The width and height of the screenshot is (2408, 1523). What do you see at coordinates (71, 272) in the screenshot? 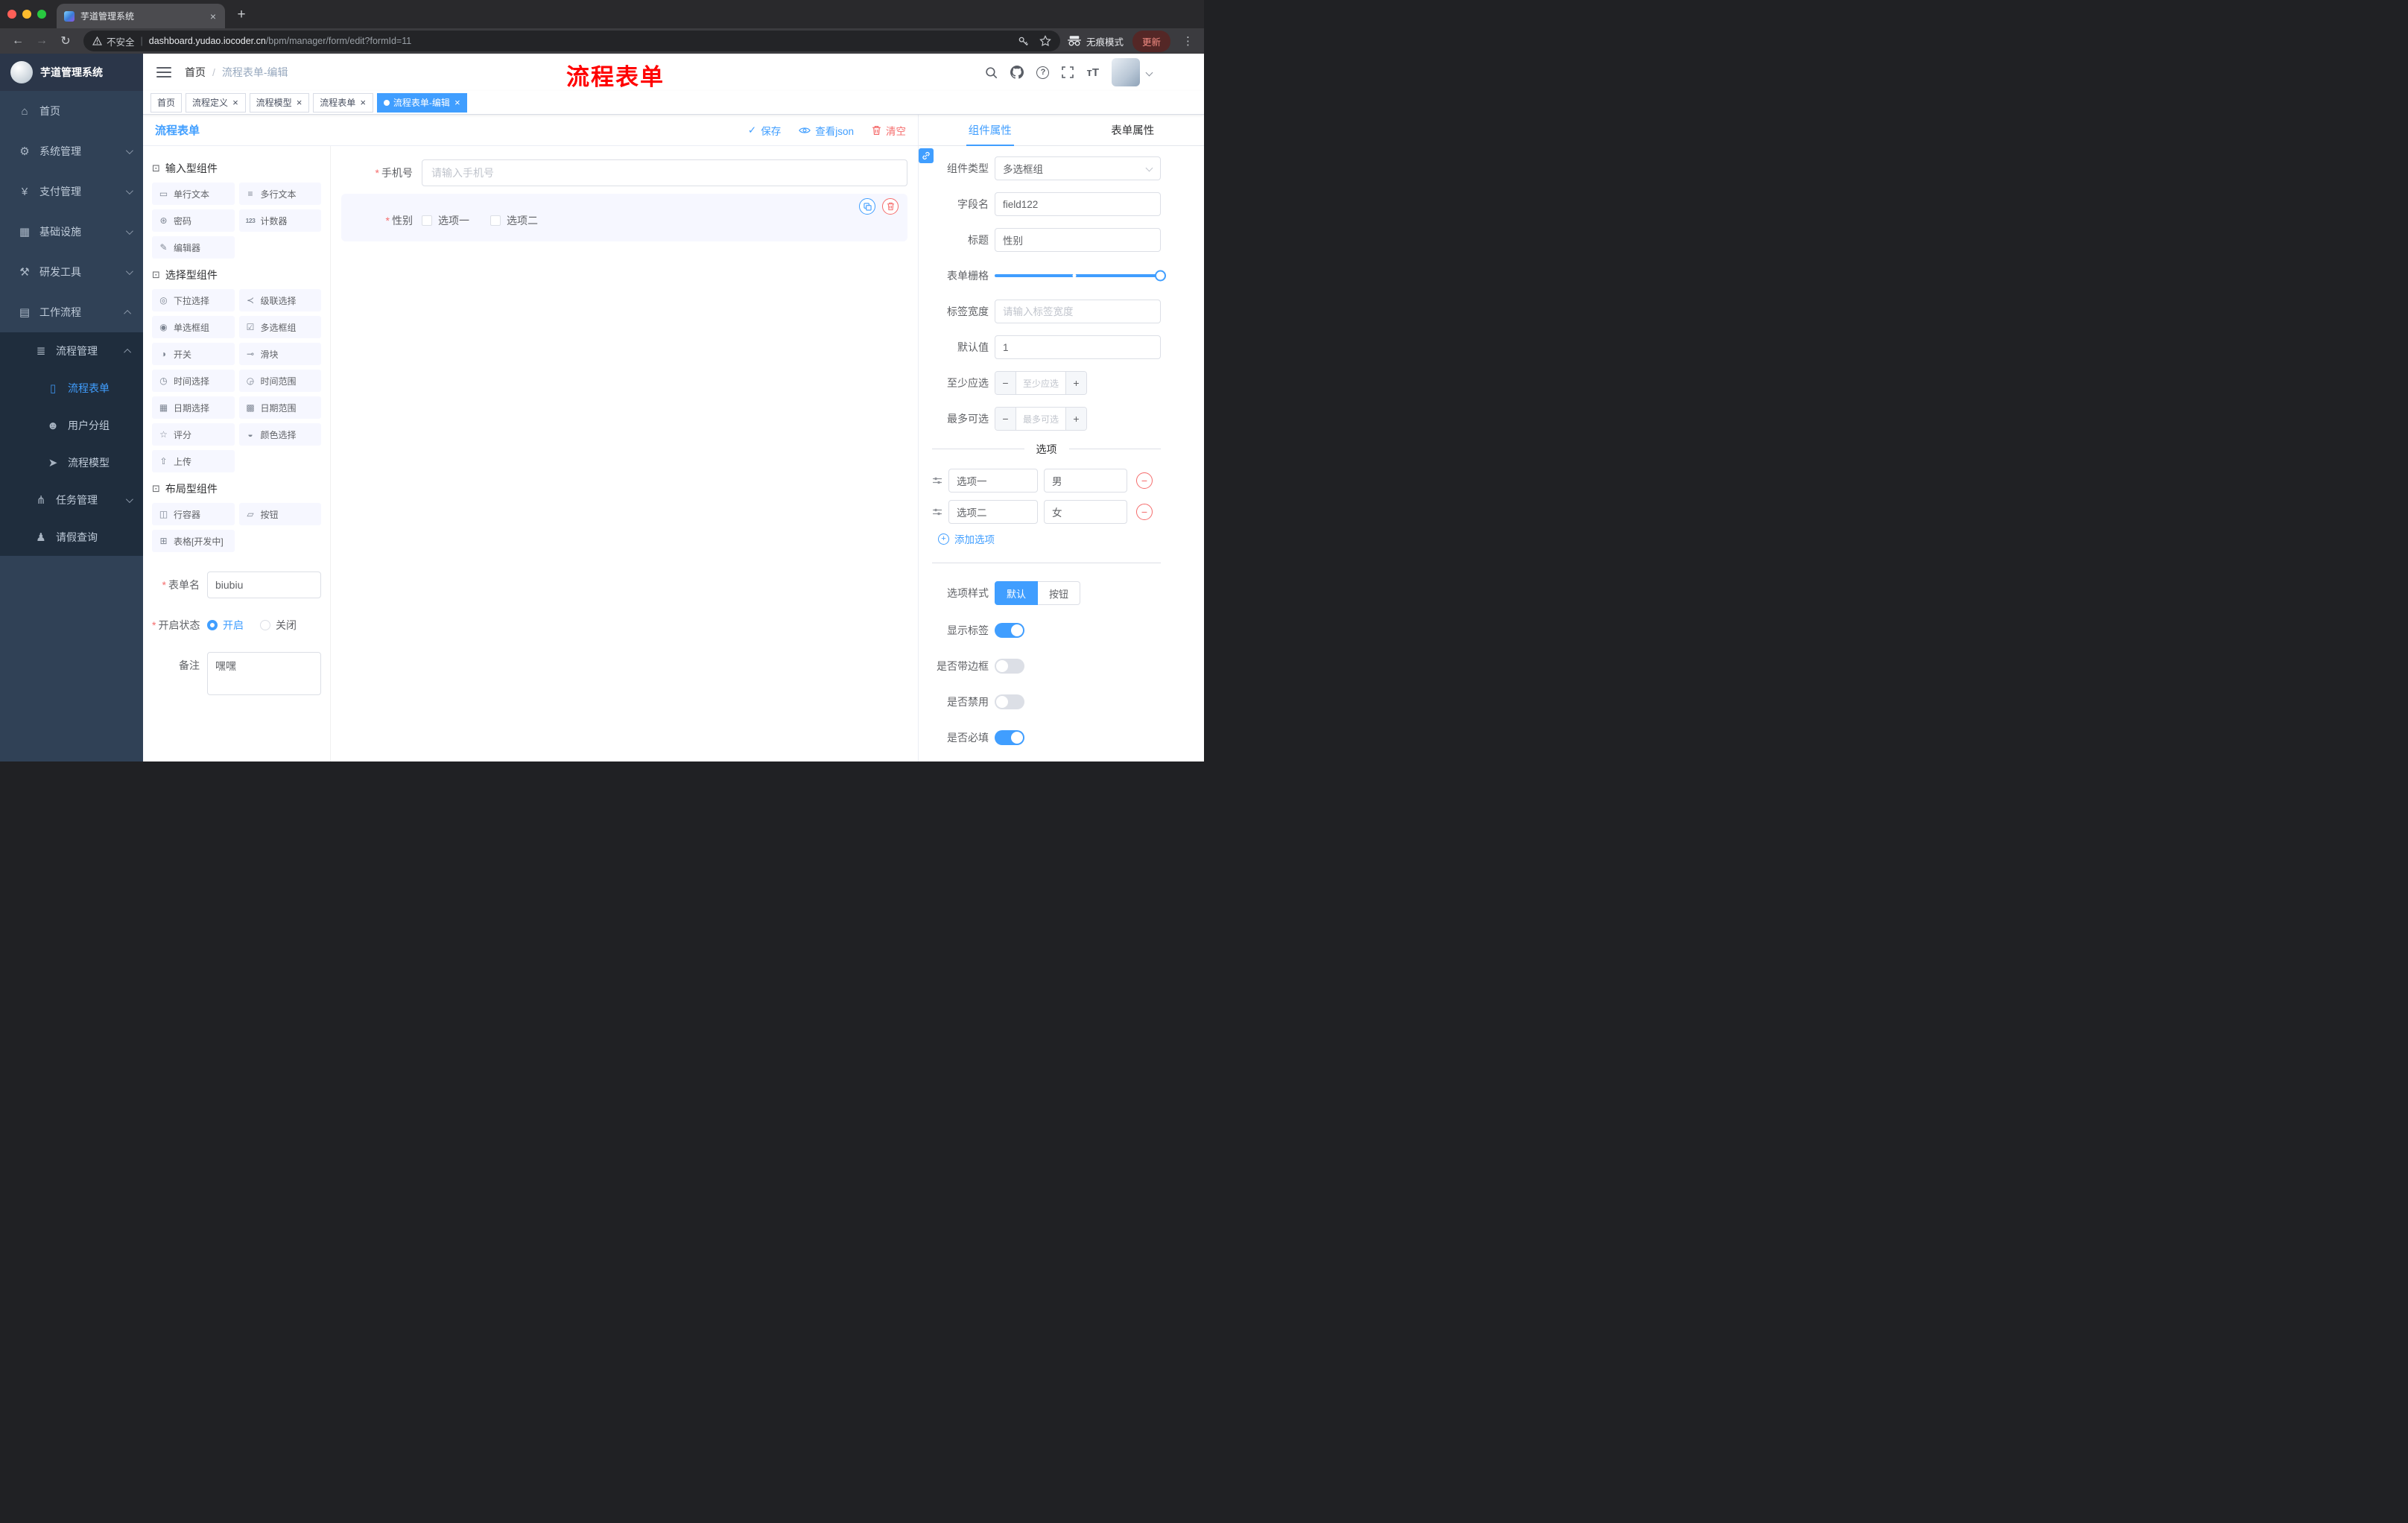
I see `sidebar-item-devtools: ⚒ 研发工具` at bounding box center [71, 272].